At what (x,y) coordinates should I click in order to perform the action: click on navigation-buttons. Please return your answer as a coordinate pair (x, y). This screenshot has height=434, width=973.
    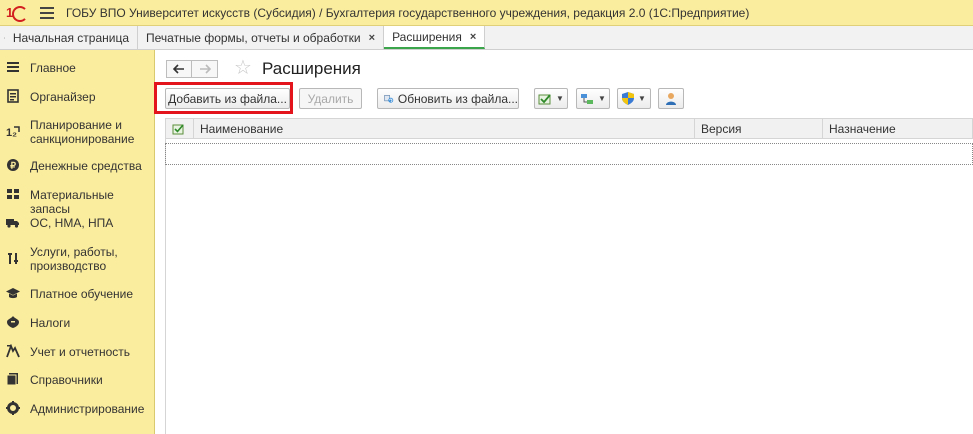
    Looking at the image, I should click on (192, 69).